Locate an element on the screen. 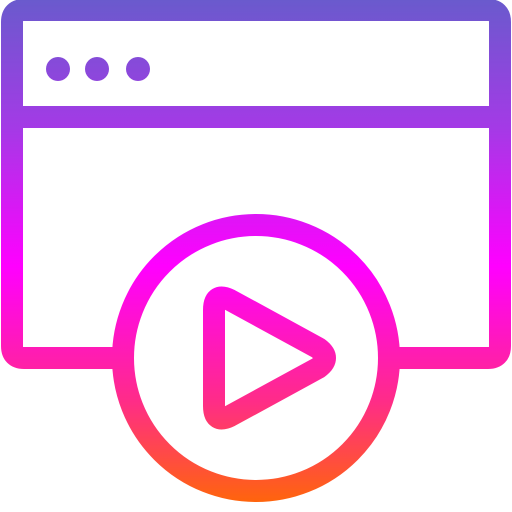  play-icon is located at coordinates (269, 358).